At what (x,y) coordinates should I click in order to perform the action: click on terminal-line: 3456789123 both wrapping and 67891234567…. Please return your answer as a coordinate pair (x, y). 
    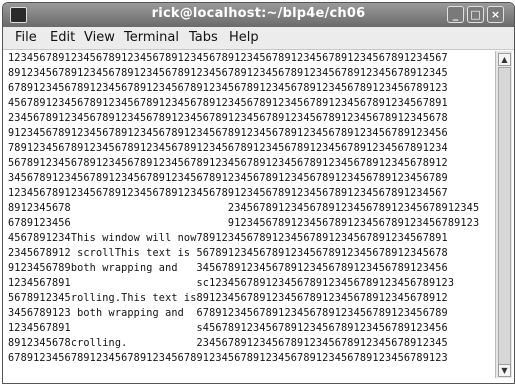
    Looking at the image, I should click on (228, 313).